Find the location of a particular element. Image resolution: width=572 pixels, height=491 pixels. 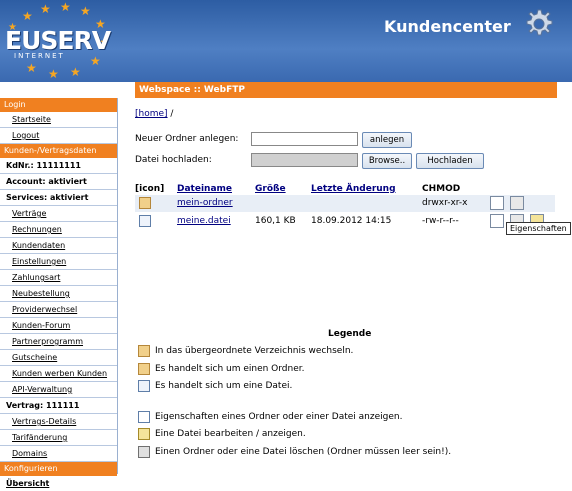

sidebar-item: Verträge is located at coordinates (58, 214).